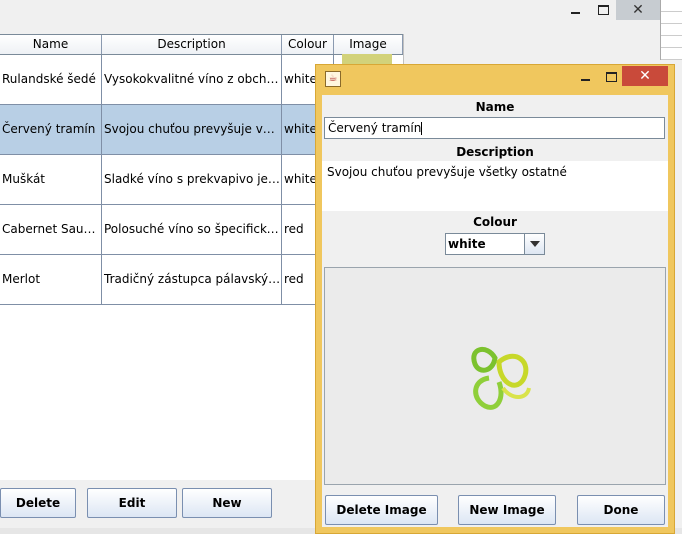 Image resolution: width=682 pixels, height=534 pixels. Describe the element at coordinates (585, 77) in the screenshot. I see `dialog-minimize-button` at that location.